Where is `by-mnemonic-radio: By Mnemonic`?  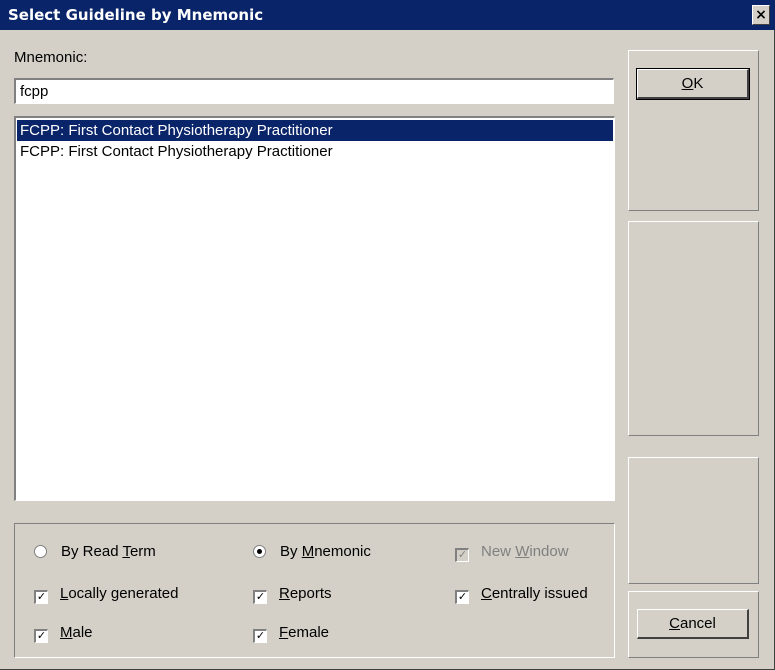 by-mnemonic-radio: By Mnemonic is located at coordinates (312, 552).